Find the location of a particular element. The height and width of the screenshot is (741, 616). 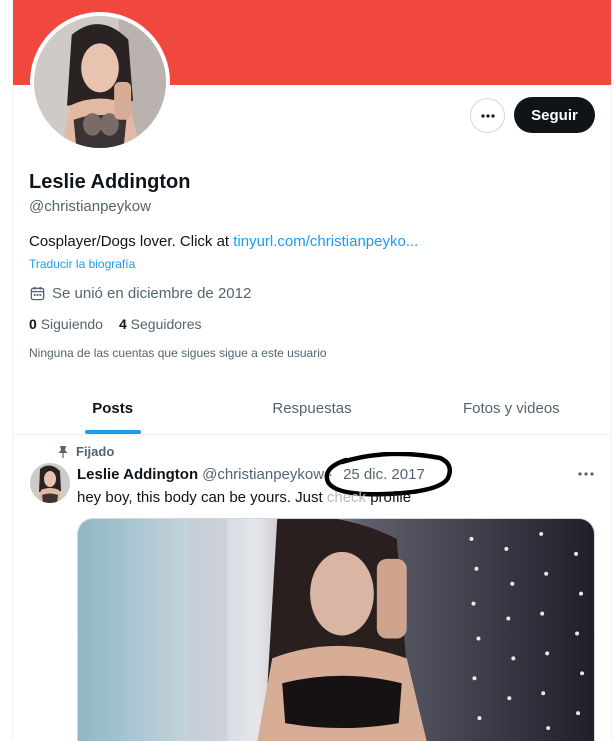

followers-link: 4 Seguidores is located at coordinates (160, 324).